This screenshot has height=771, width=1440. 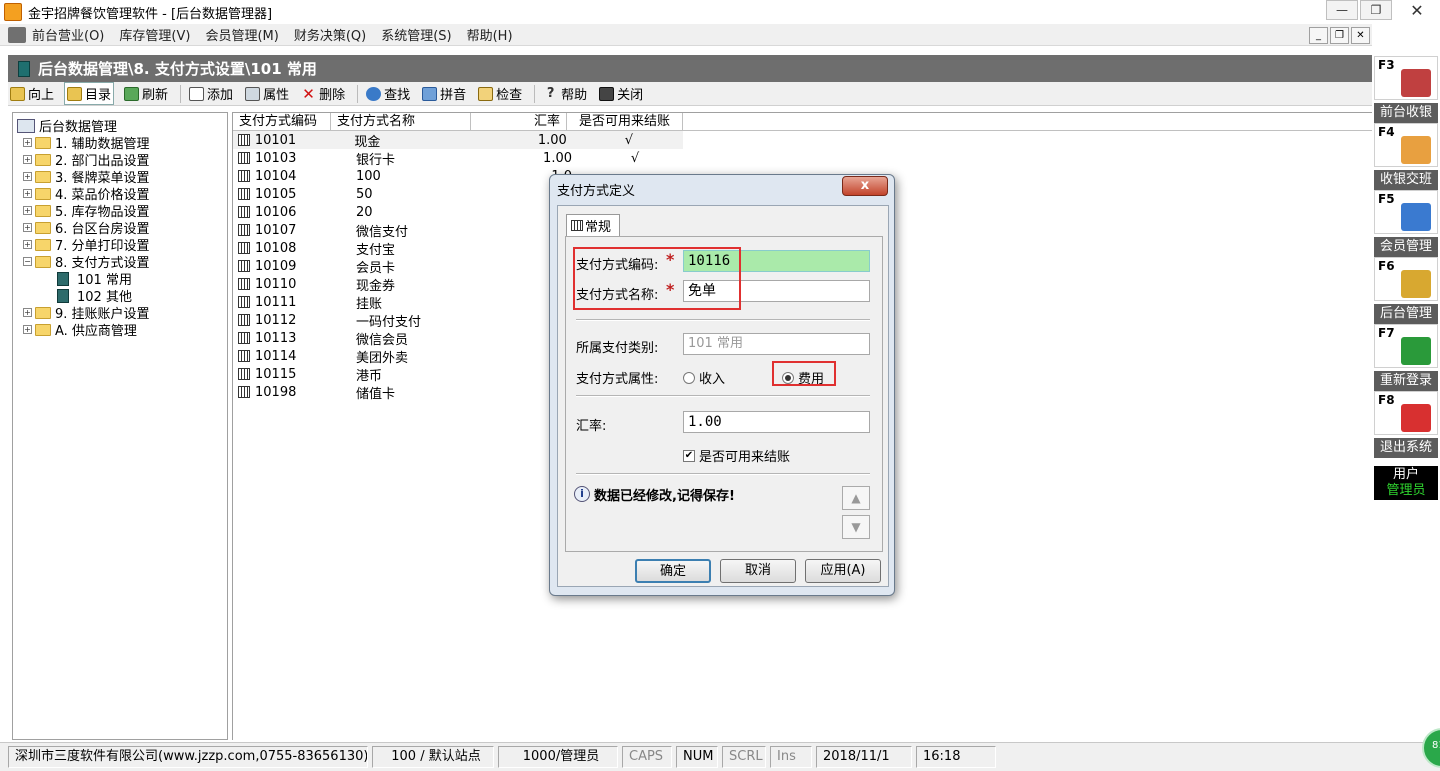 What do you see at coordinates (621, 93) in the screenshot?
I see `close-button: 关闭` at bounding box center [621, 93].